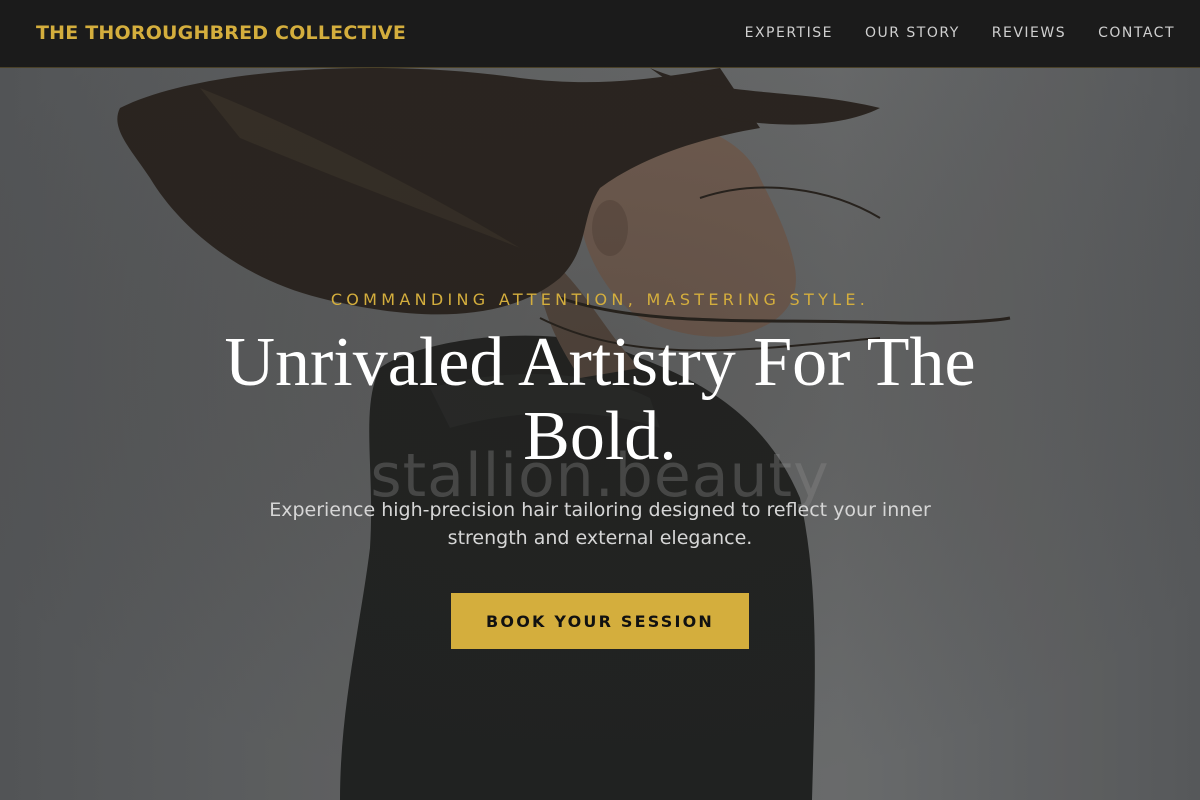 This screenshot has height=800, width=1200. I want to click on brand-logo: THE THOROUGHBRED COLLECTIVE, so click(221, 33).